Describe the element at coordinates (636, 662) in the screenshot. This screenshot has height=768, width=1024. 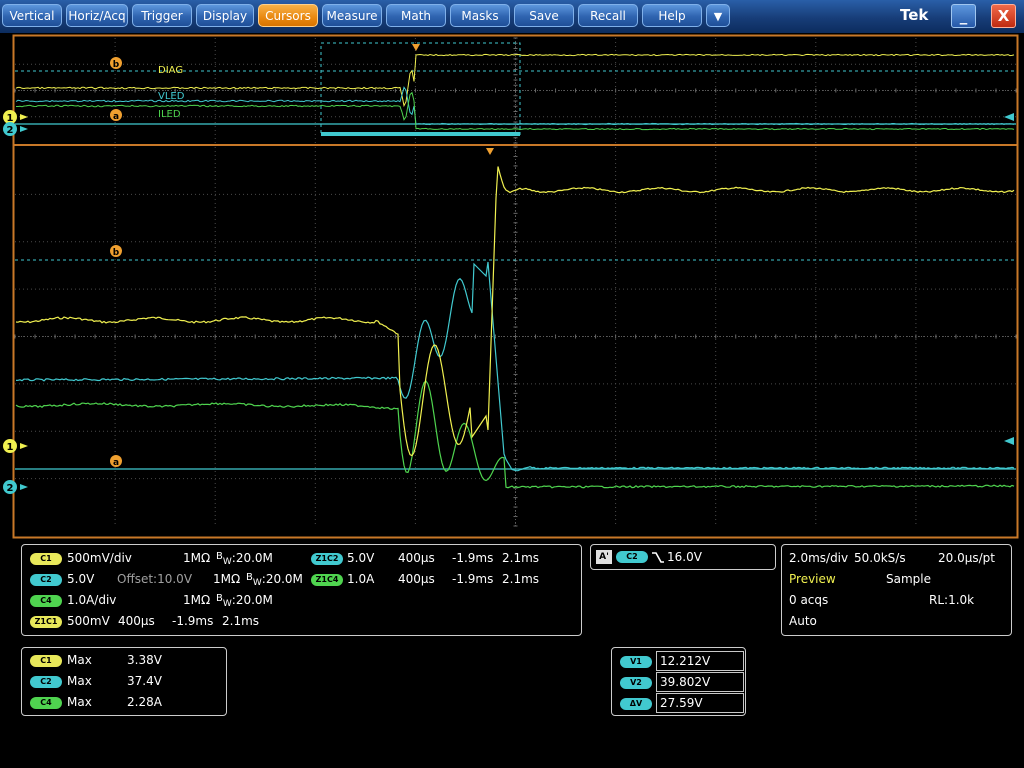
I see `cursor-v1-badge: V1` at that location.